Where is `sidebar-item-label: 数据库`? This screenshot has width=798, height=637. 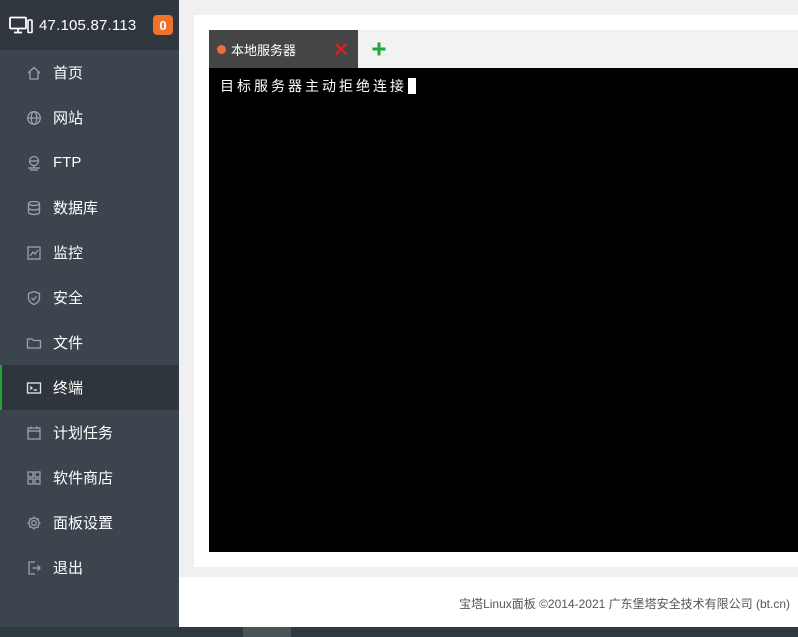
sidebar-item-label: 数据库 is located at coordinates (76, 208).